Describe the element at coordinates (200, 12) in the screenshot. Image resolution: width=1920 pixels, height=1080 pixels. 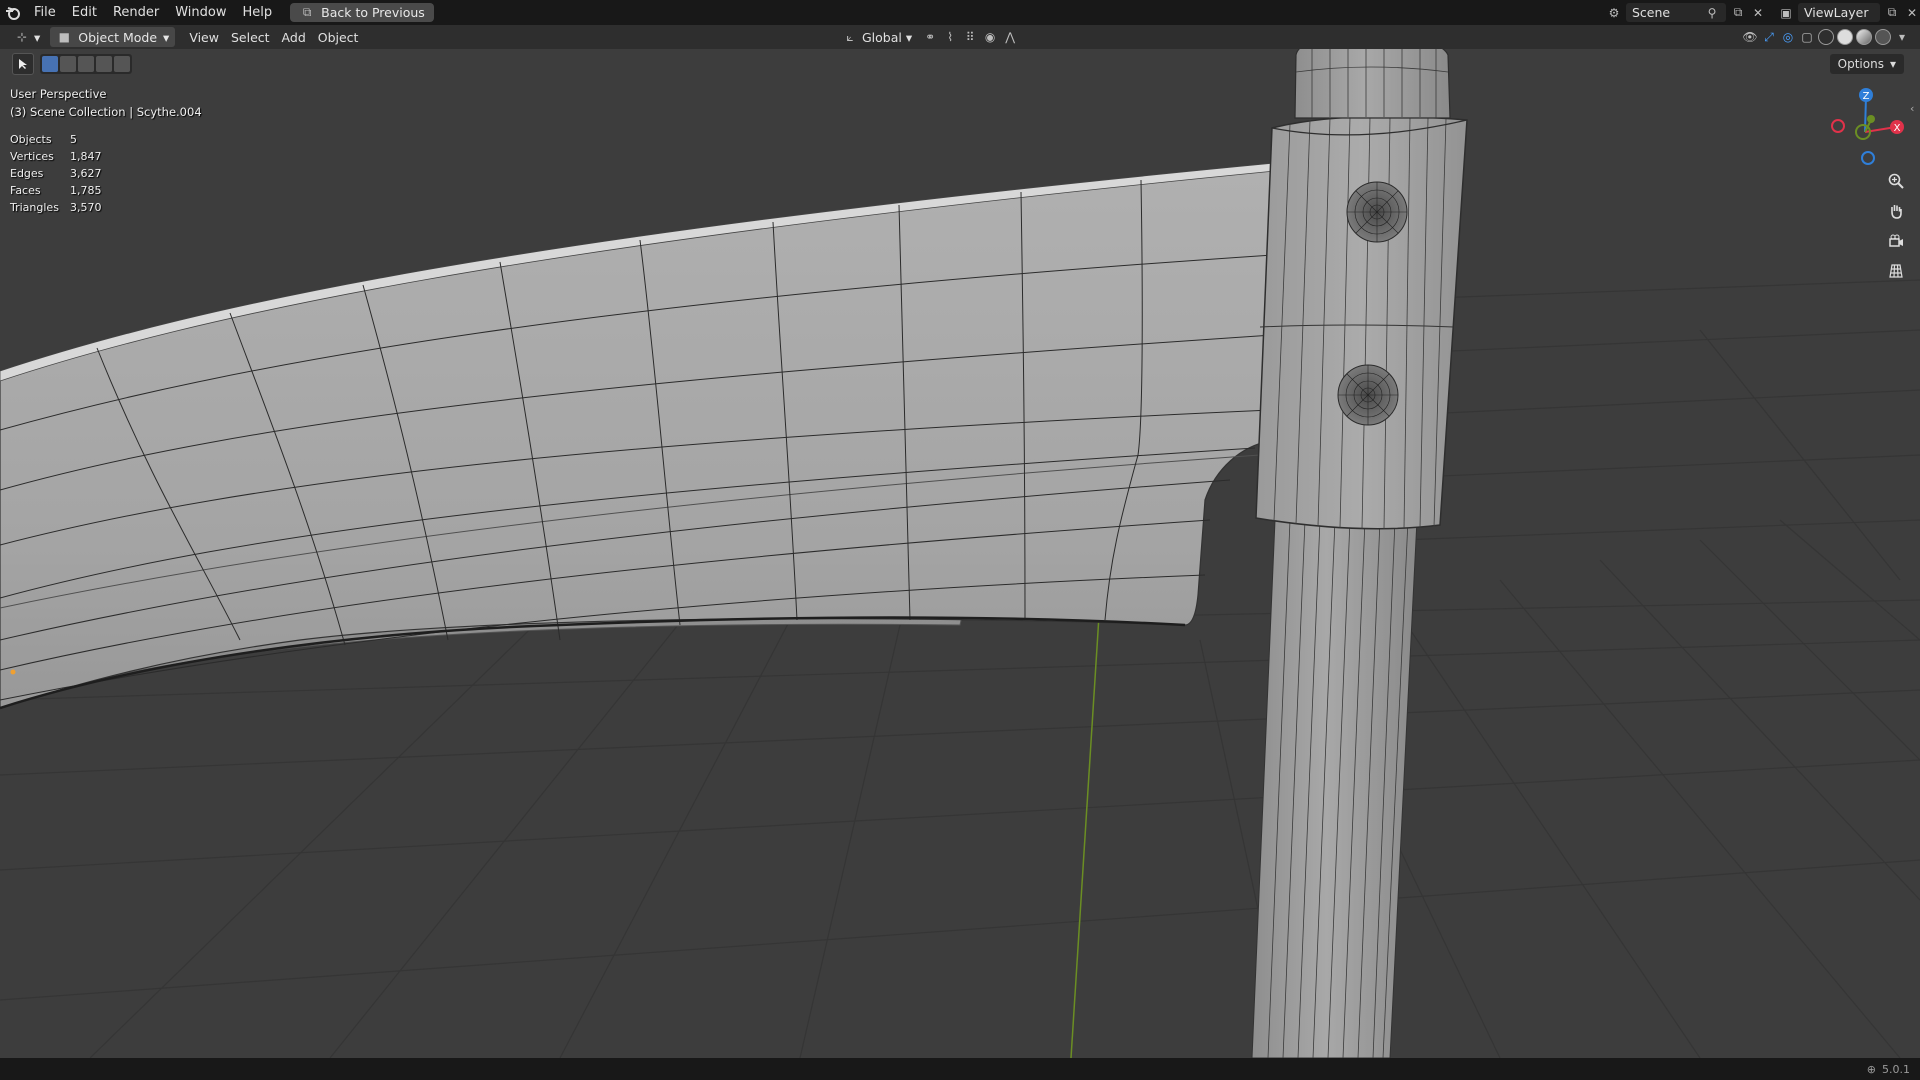
I see `menu-window: Window` at that location.